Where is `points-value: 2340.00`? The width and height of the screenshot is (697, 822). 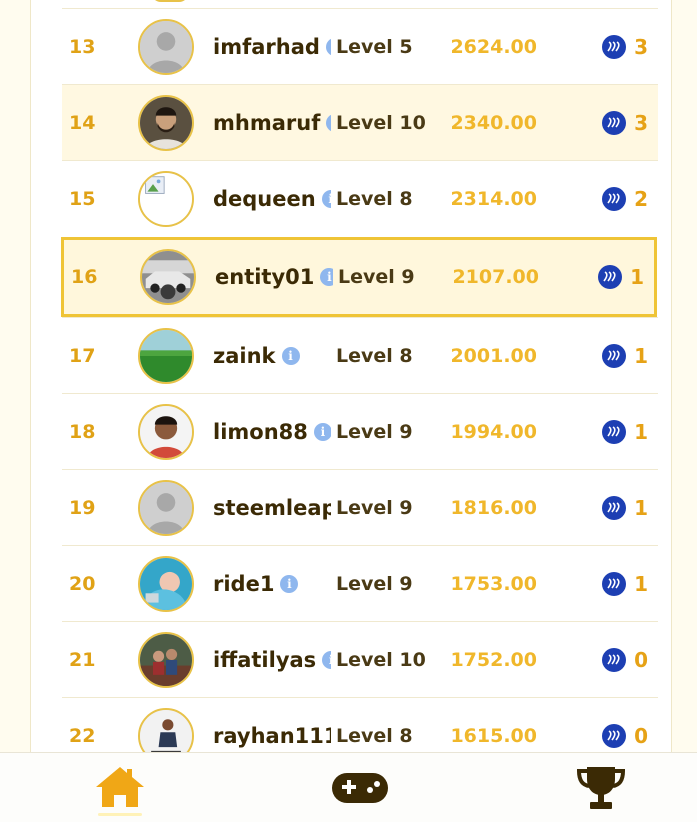 points-value: 2340.00 is located at coordinates (493, 122).